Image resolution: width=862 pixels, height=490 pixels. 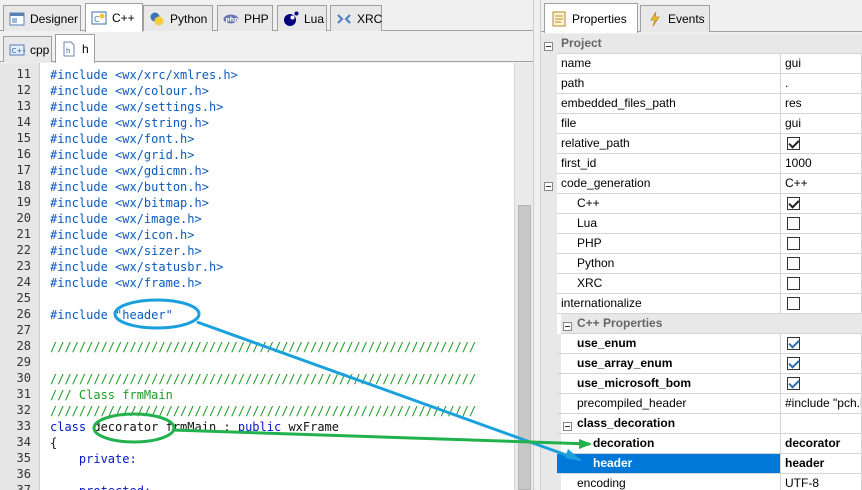 I want to click on property-row: class_decoration, so click(x=701, y=424).